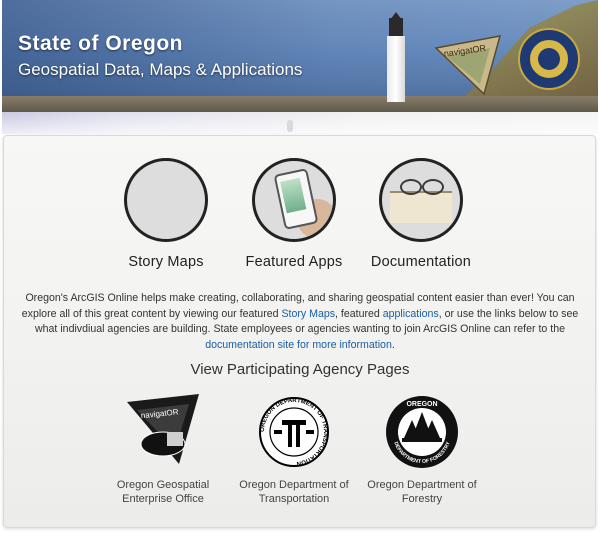 This screenshot has width=600, height=533. What do you see at coordinates (163, 492) in the screenshot?
I see `agency-name-geo: Oregon Geospatial Enterprise Office` at bounding box center [163, 492].